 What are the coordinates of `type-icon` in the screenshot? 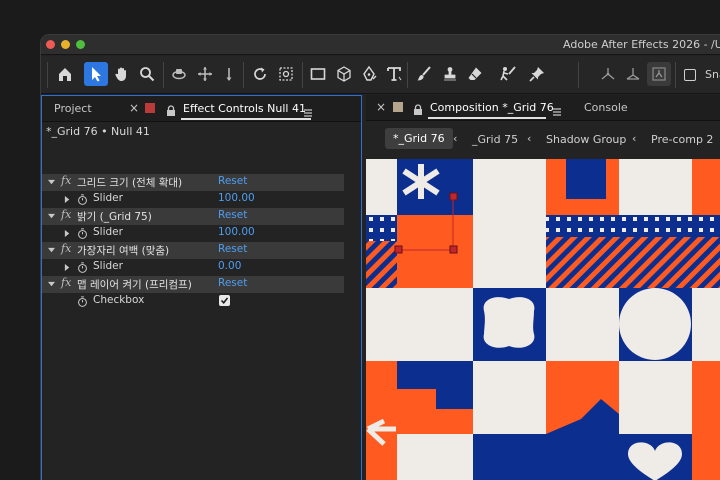 It's located at (394, 74).